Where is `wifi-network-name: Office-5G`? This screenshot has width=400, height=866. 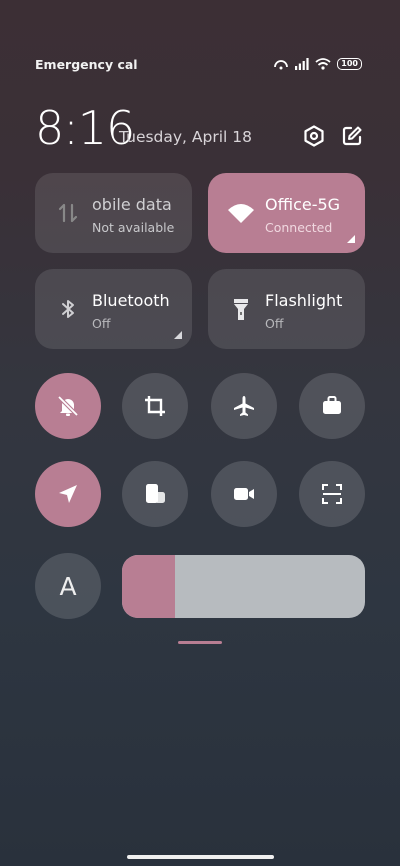 wifi-network-name: Office-5G is located at coordinates (303, 204).